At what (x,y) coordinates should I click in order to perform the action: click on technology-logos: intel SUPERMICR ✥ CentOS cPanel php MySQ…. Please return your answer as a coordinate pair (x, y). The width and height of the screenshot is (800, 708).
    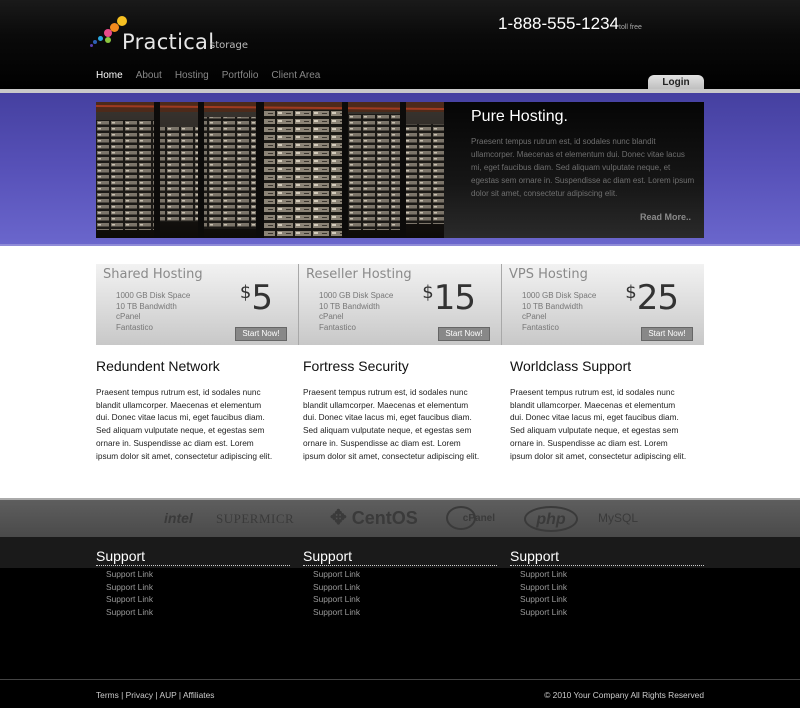
    Looking at the image, I should click on (400, 518).